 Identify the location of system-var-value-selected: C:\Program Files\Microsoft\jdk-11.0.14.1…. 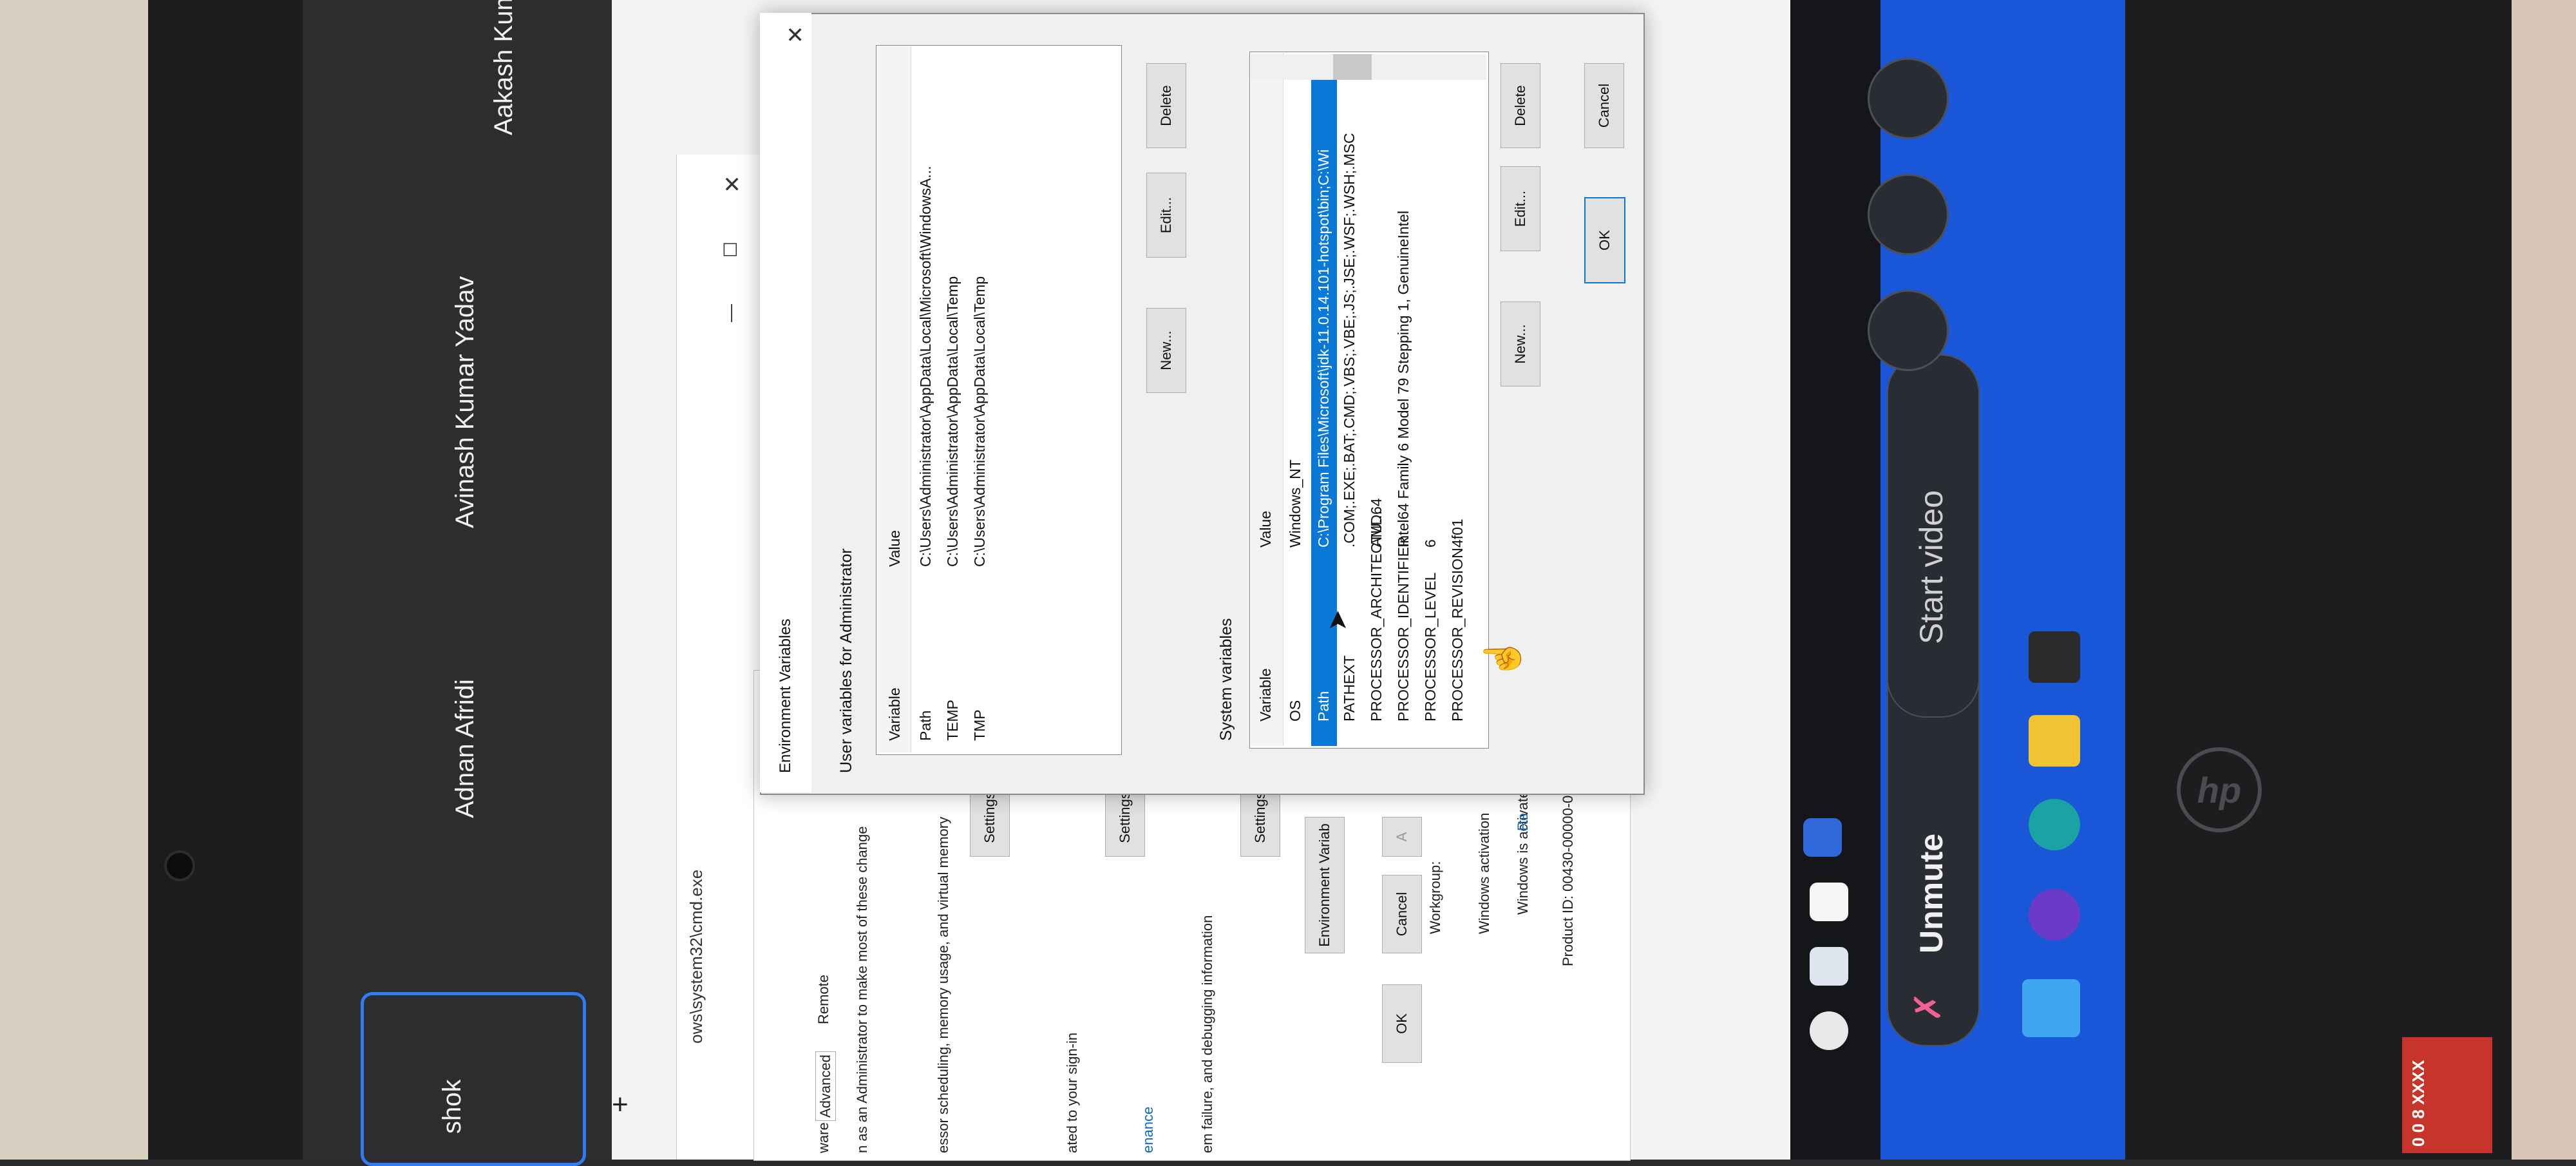
(1323, 348).